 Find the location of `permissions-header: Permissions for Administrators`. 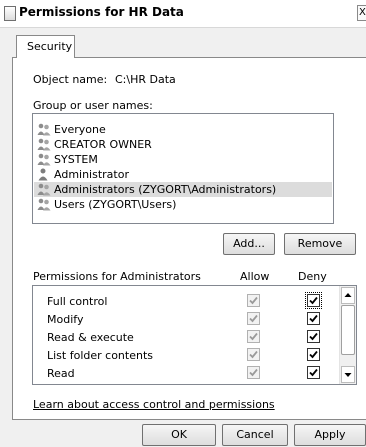

permissions-header: Permissions for Administrators is located at coordinates (117, 276).